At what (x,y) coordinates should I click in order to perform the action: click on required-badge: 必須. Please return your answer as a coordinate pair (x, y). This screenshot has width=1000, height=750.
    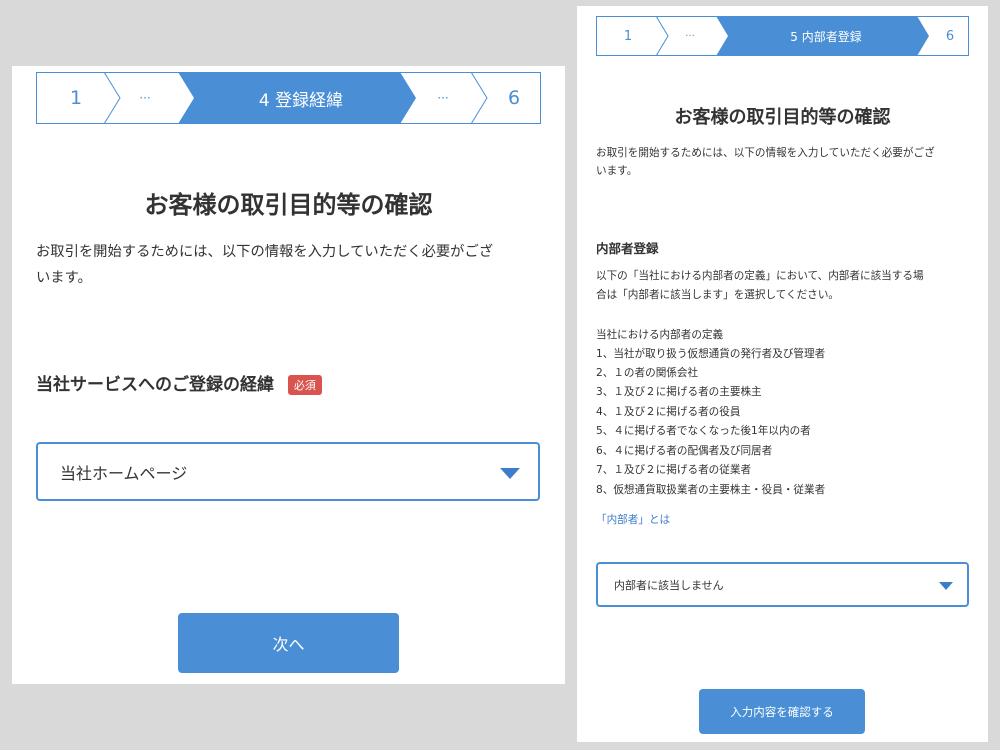
    Looking at the image, I should click on (304, 385).